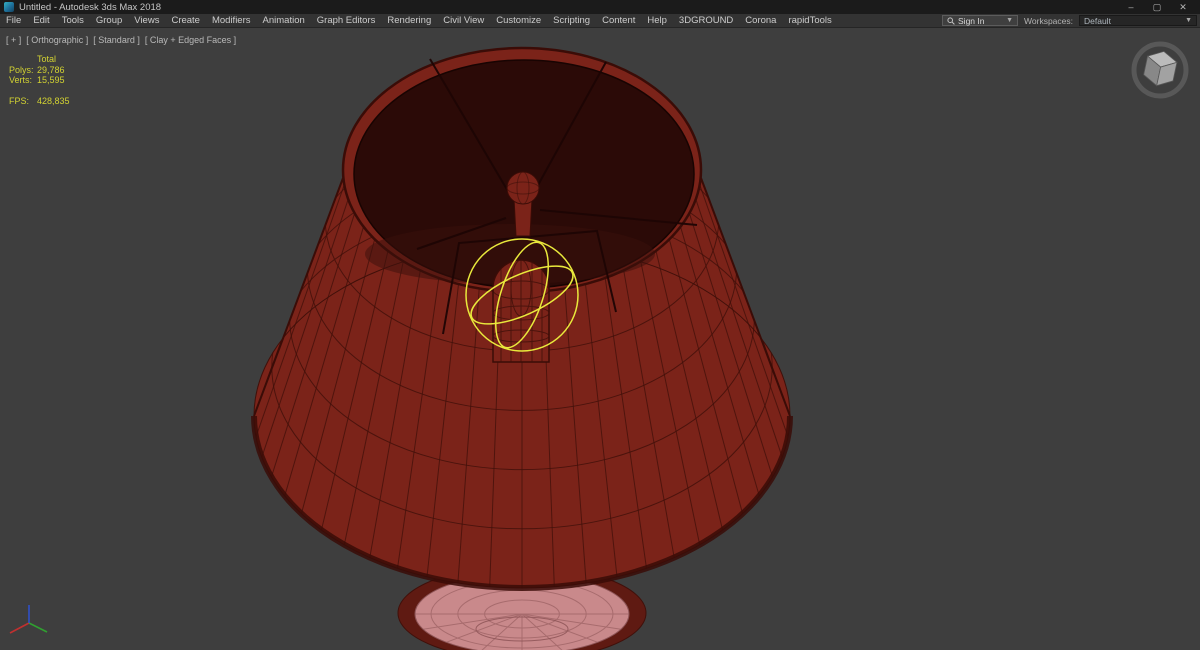 This screenshot has height=650, width=1200. I want to click on menu-item-graph-editors: Graph Editors, so click(346, 20).